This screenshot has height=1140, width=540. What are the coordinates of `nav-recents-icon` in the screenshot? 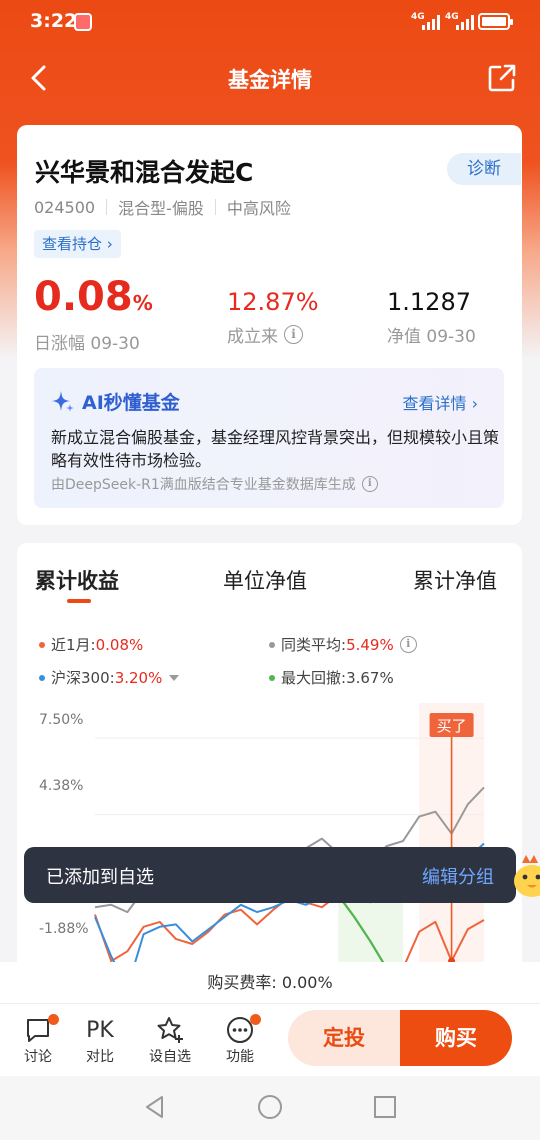 It's located at (385, 1107).